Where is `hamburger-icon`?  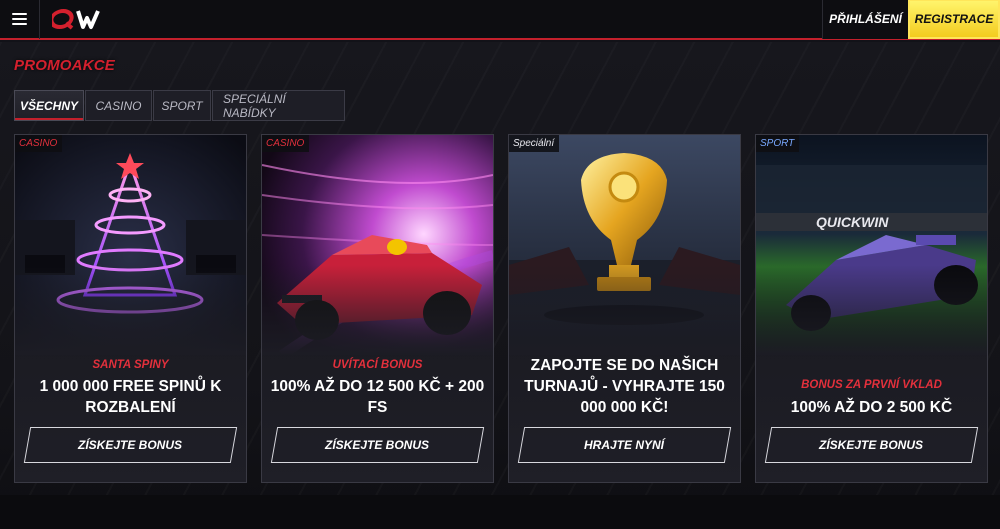
hamburger-icon is located at coordinates (19, 19).